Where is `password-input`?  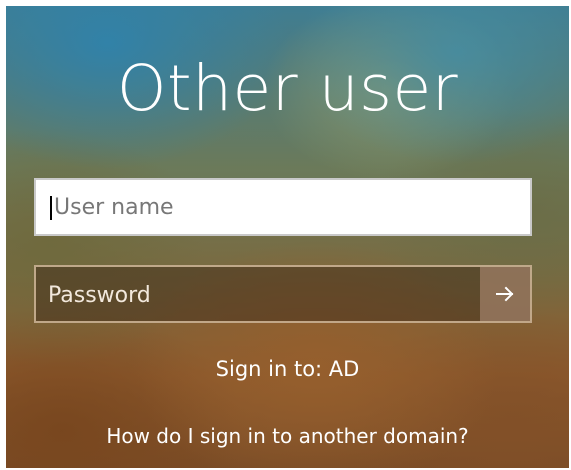 password-input is located at coordinates (258, 295).